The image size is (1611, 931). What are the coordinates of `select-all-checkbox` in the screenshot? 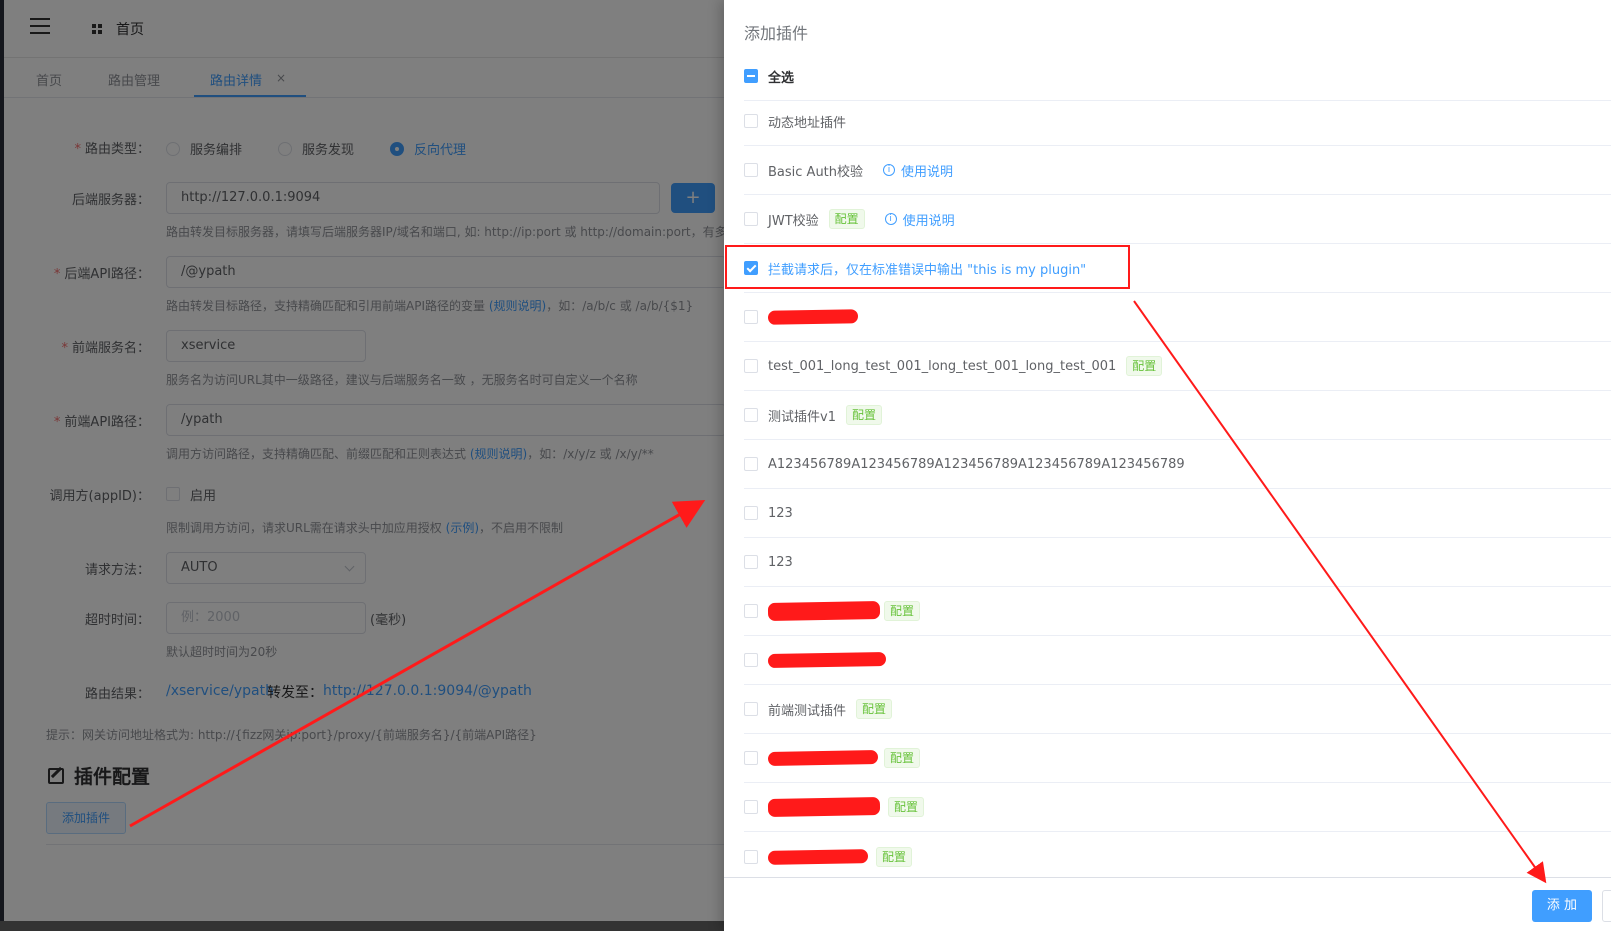 It's located at (751, 76).